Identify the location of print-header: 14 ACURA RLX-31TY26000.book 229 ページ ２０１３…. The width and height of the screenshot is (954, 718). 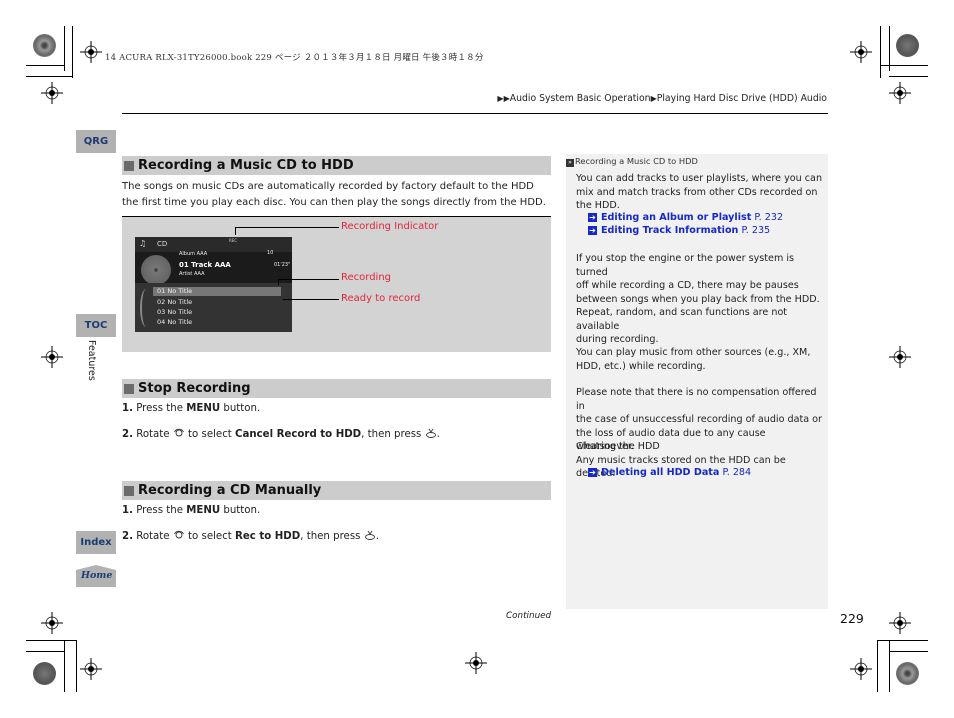
(294, 58).